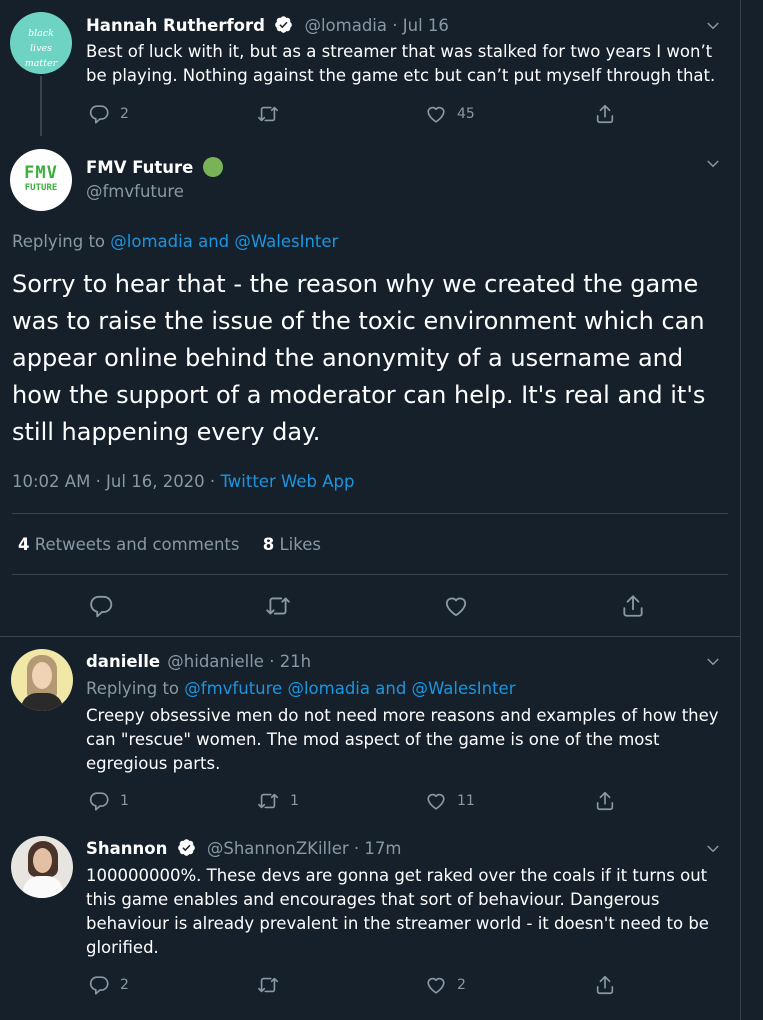 The height and width of the screenshot is (1020, 763). I want to click on tweet-header: Shannon @ShannonZKiller · 17m, so click(244, 849).